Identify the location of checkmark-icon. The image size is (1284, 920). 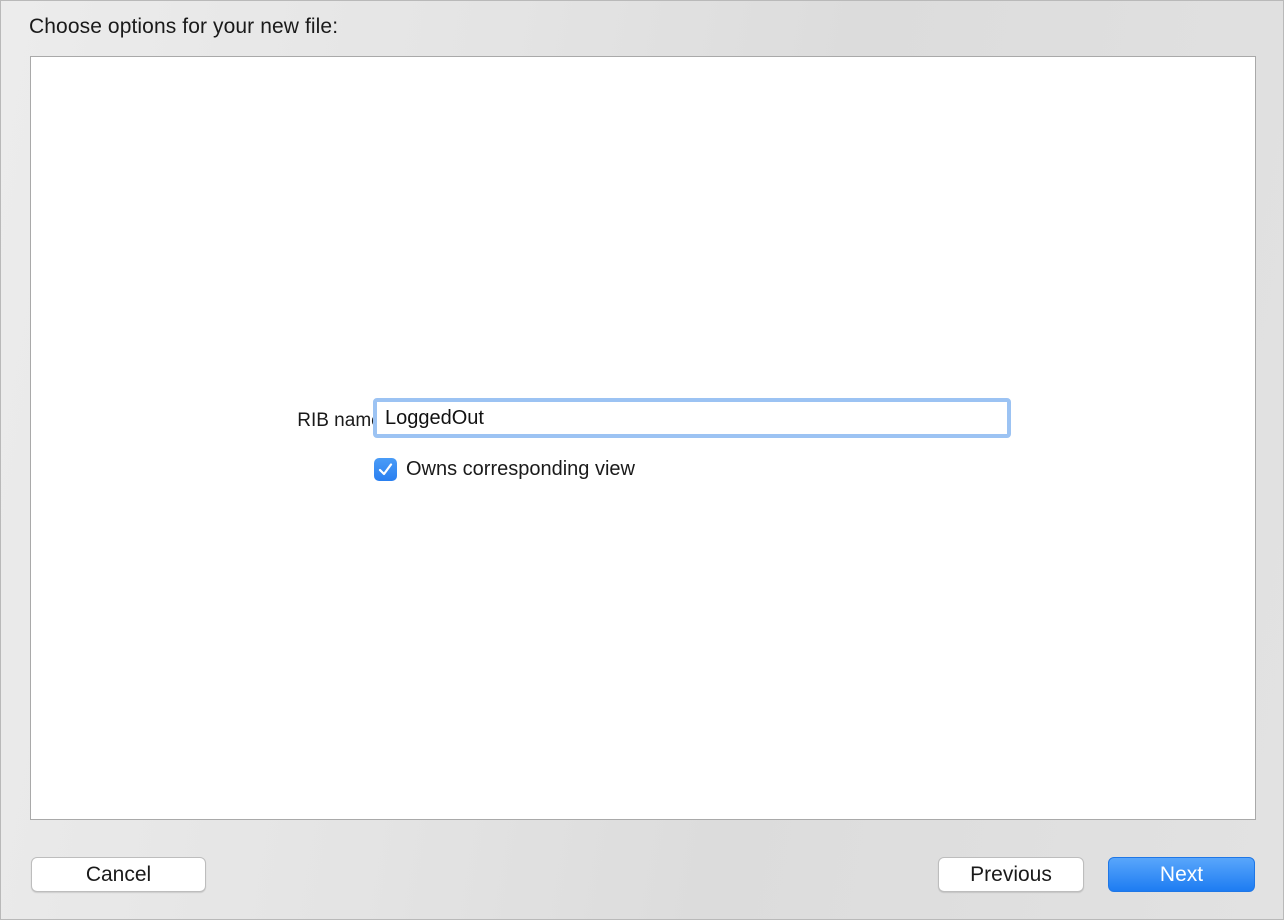
(385, 469).